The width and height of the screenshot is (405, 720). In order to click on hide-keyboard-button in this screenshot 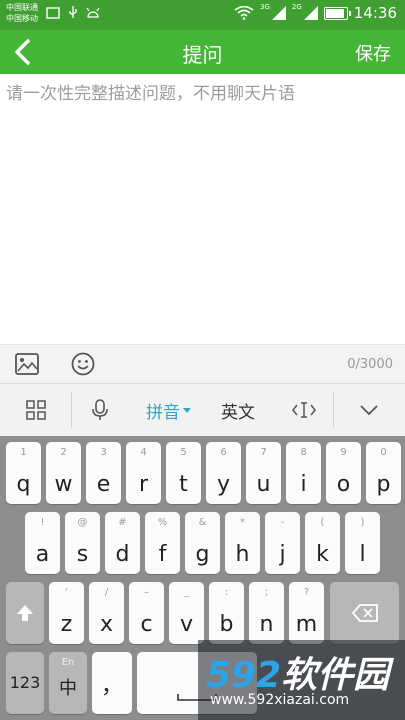, I will do `click(369, 410)`.